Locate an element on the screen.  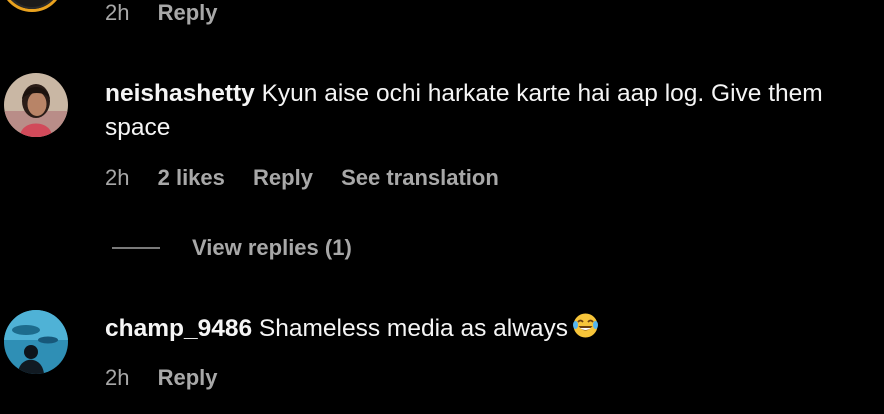
comment-meta: 2h 2 likes Reply See translation is located at coordinates (313, 178).